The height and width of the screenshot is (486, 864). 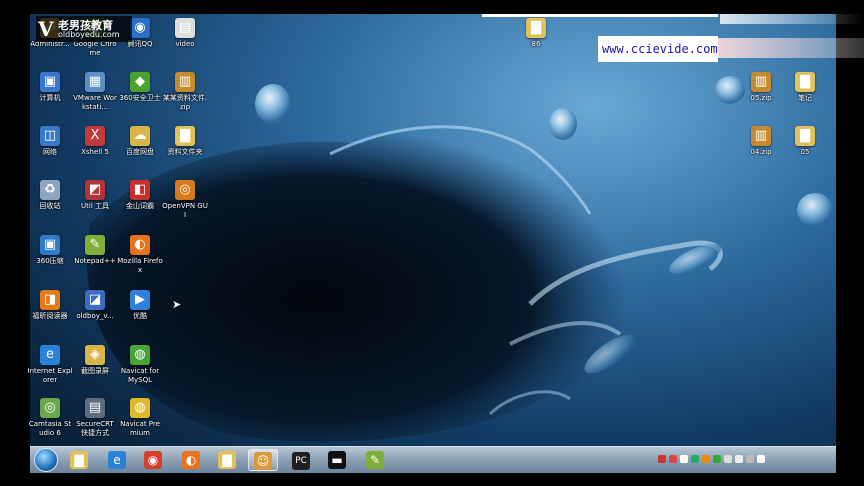 What do you see at coordinates (684, 459) in the screenshot?
I see `flag-icon` at bounding box center [684, 459].